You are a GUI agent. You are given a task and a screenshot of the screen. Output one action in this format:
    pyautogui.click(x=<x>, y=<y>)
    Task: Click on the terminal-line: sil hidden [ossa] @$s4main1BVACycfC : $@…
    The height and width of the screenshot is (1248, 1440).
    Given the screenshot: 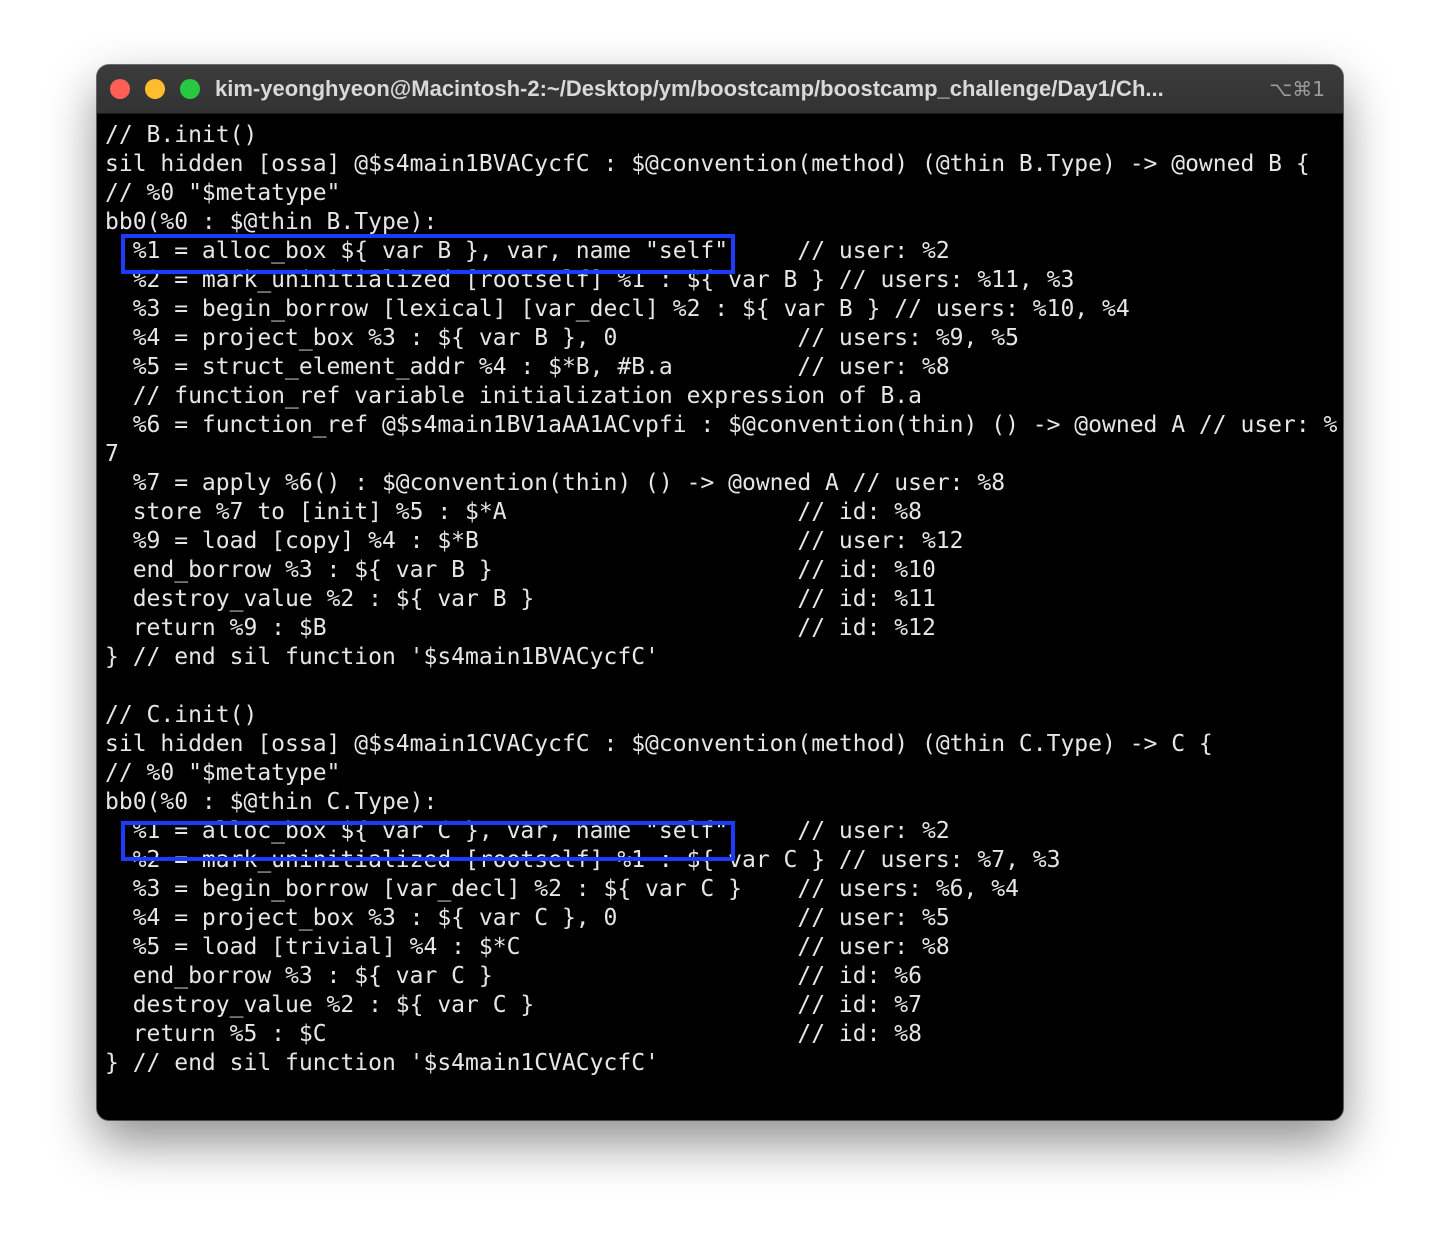 What is the action you would take?
    pyautogui.click(x=707, y=164)
    